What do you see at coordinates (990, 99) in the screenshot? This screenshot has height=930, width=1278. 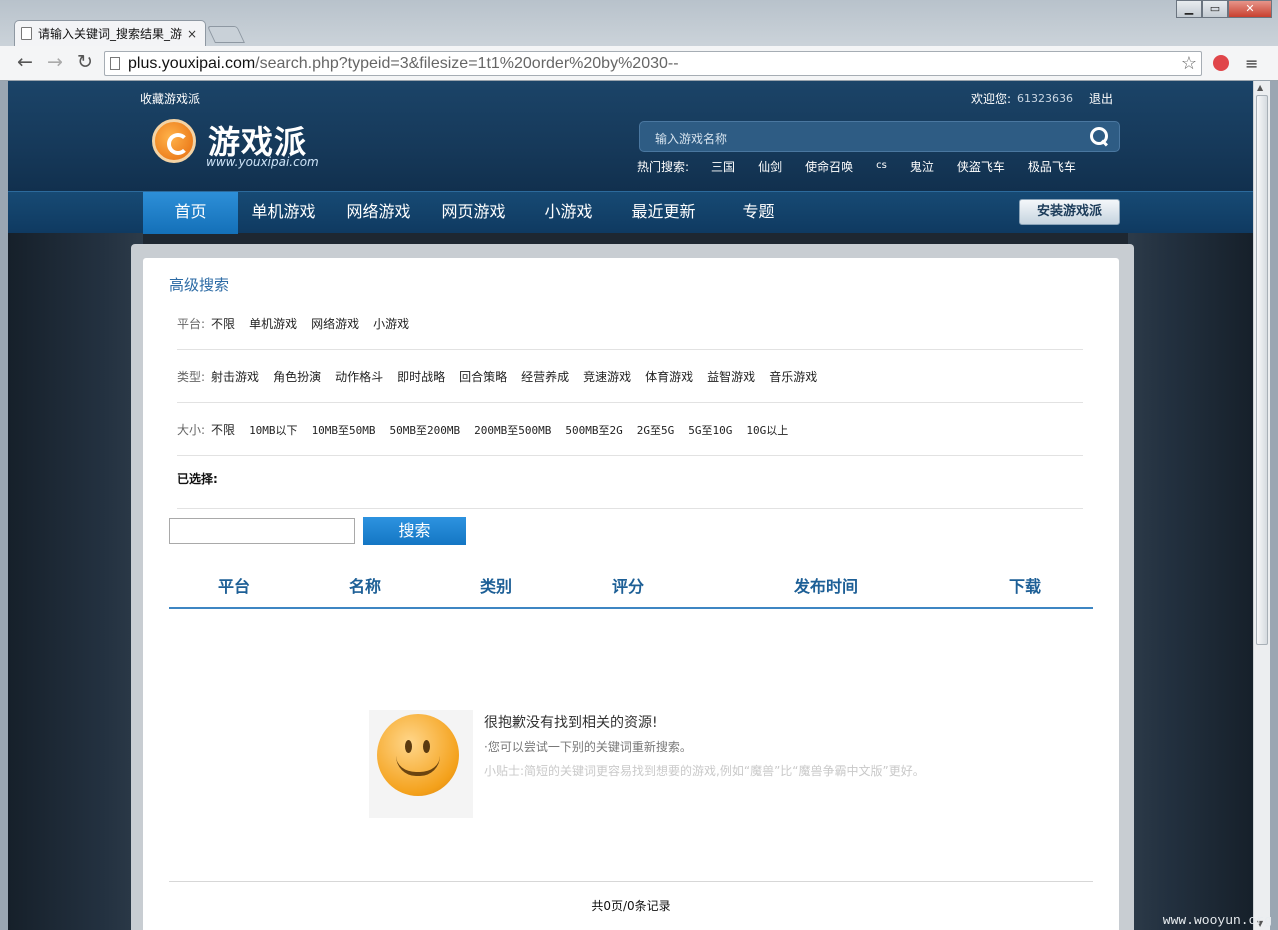 I see `welcome-label: 欢迎您:` at bounding box center [990, 99].